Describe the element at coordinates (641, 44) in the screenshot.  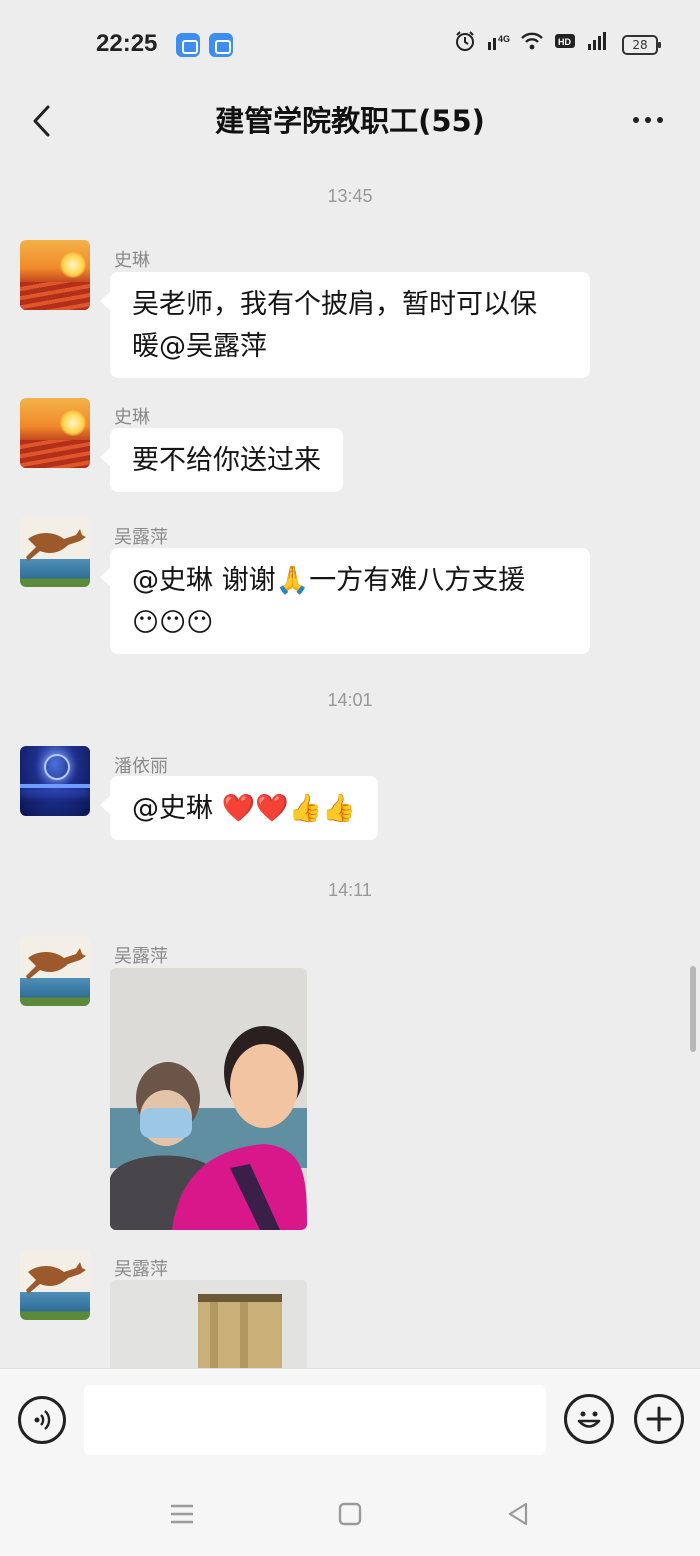
I see `battery-indicator: 28` at that location.